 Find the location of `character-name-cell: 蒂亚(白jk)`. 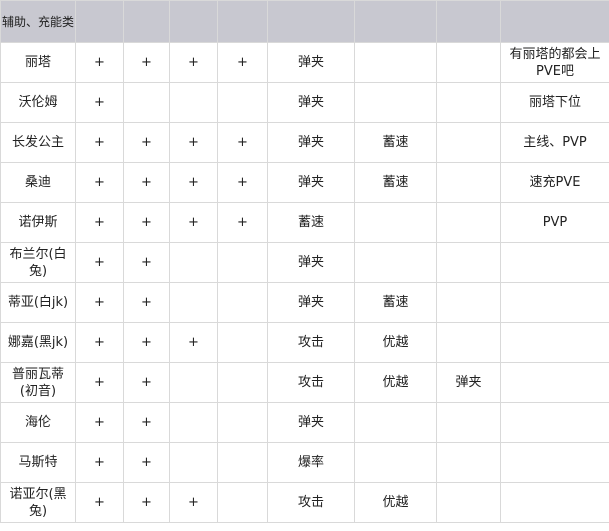

character-name-cell: 蒂亚(白jk) is located at coordinates (38, 302).